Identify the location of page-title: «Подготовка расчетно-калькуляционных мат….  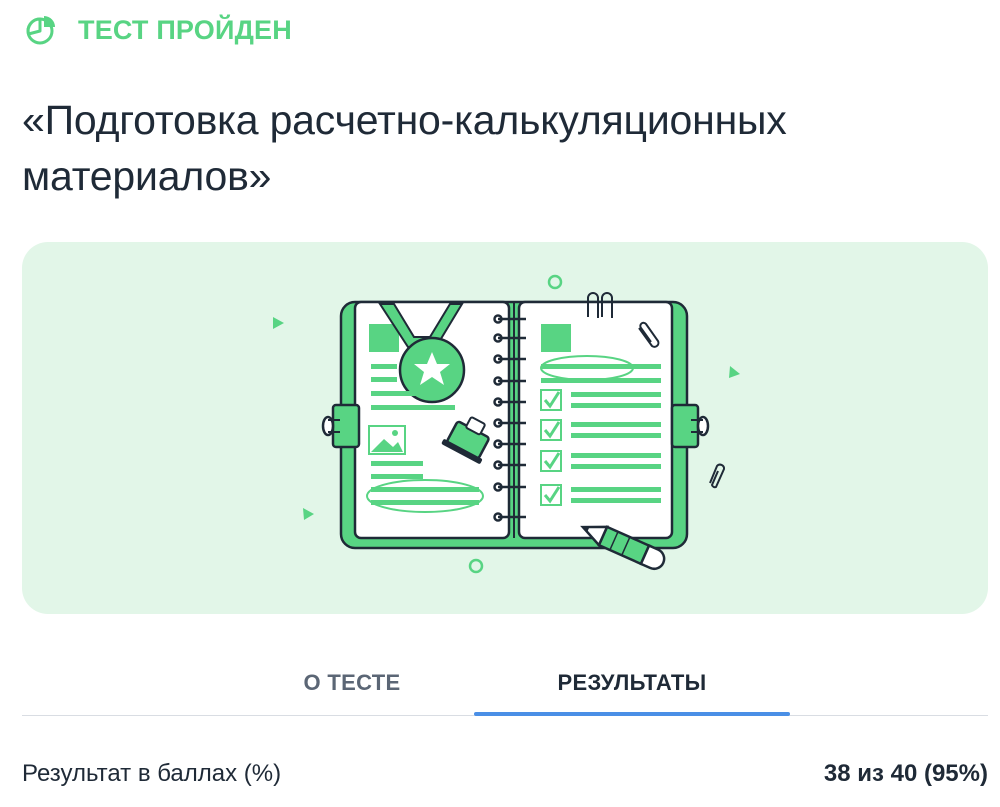
(502, 148).